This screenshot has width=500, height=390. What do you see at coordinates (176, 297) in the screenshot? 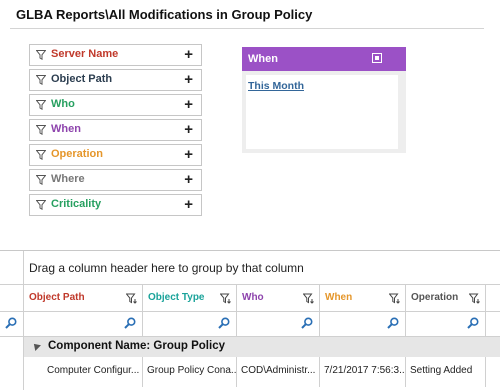
I see `column-header-label: Object Type` at bounding box center [176, 297].